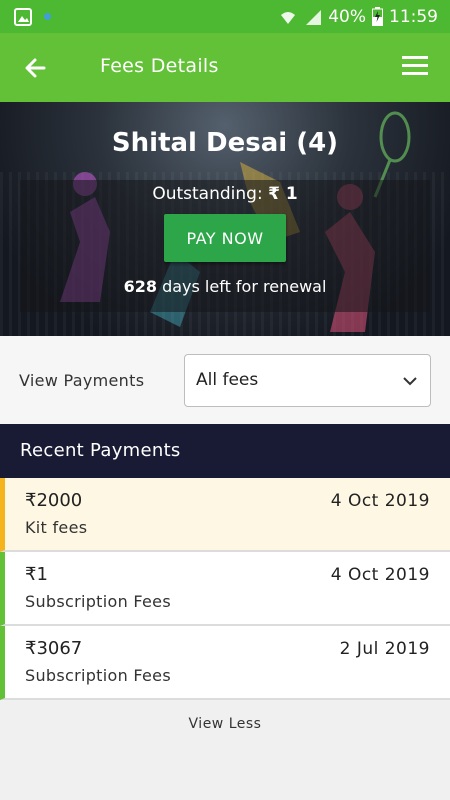 The height and width of the screenshot is (800, 450). I want to click on outstanding-amount: ₹ 1, so click(283, 194).